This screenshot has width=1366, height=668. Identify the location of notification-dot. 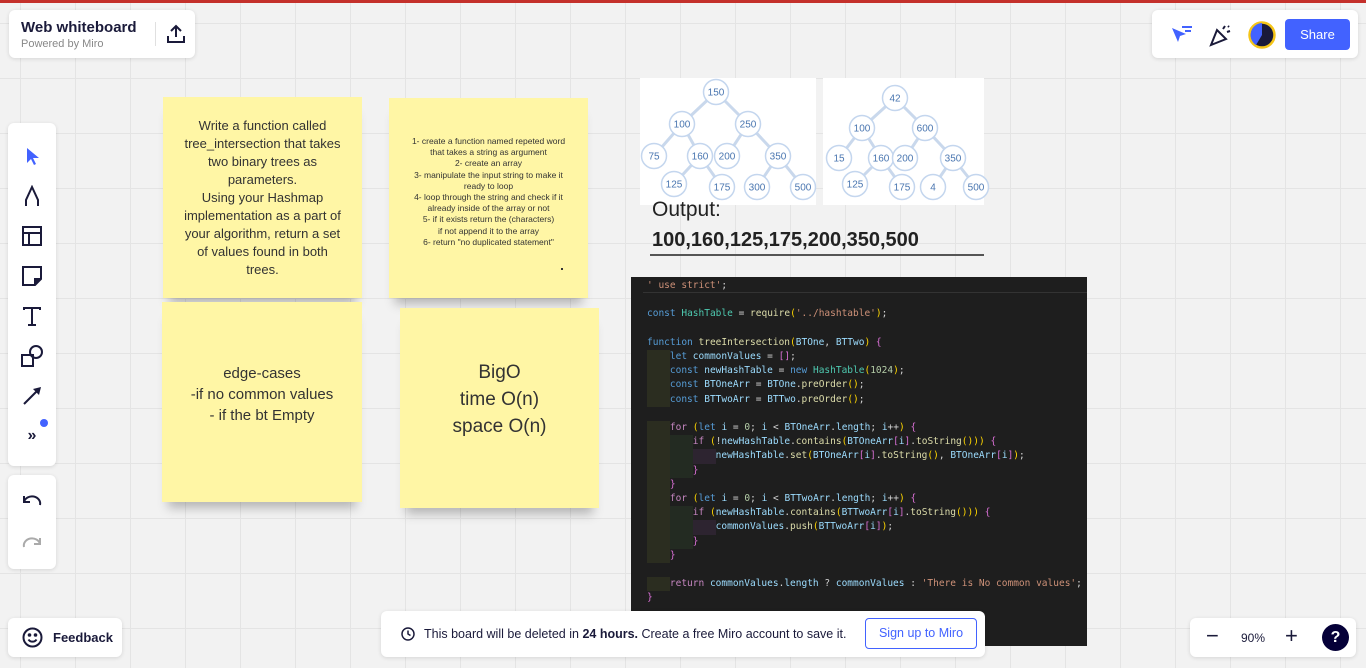
(44, 423).